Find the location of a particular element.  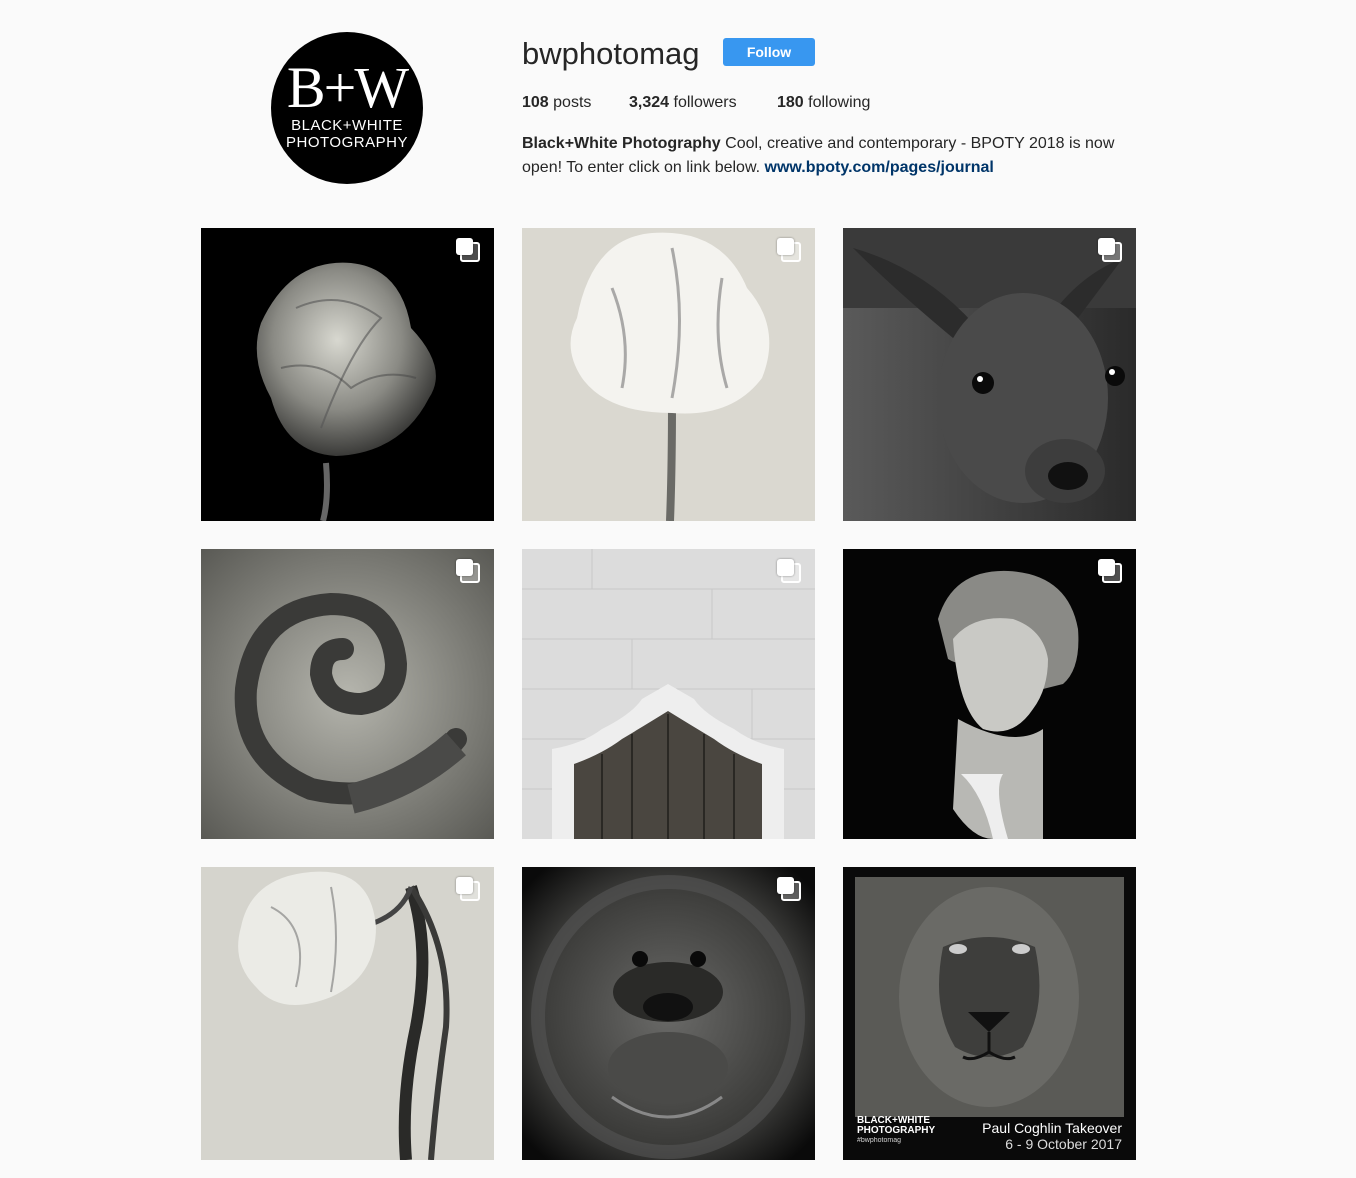

lion-caption-brand: BLACK+WHITE PHOTOGRAPHY #bwphotomag is located at coordinates (896, 1131).